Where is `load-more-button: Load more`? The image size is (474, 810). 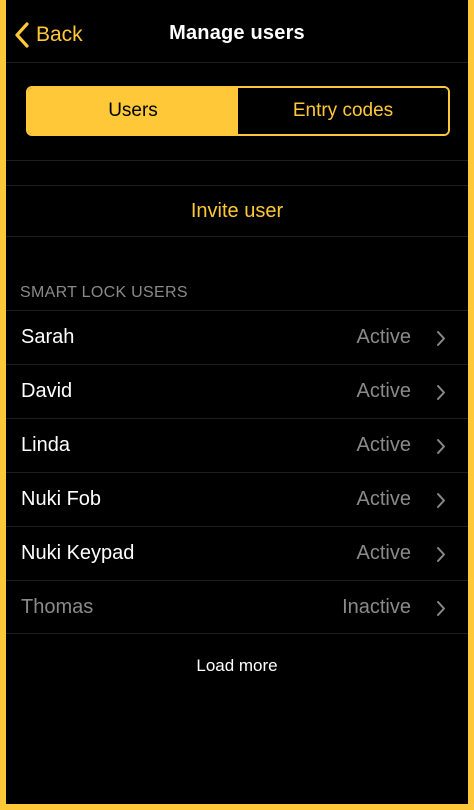
load-more-button: Load more is located at coordinates (237, 666).